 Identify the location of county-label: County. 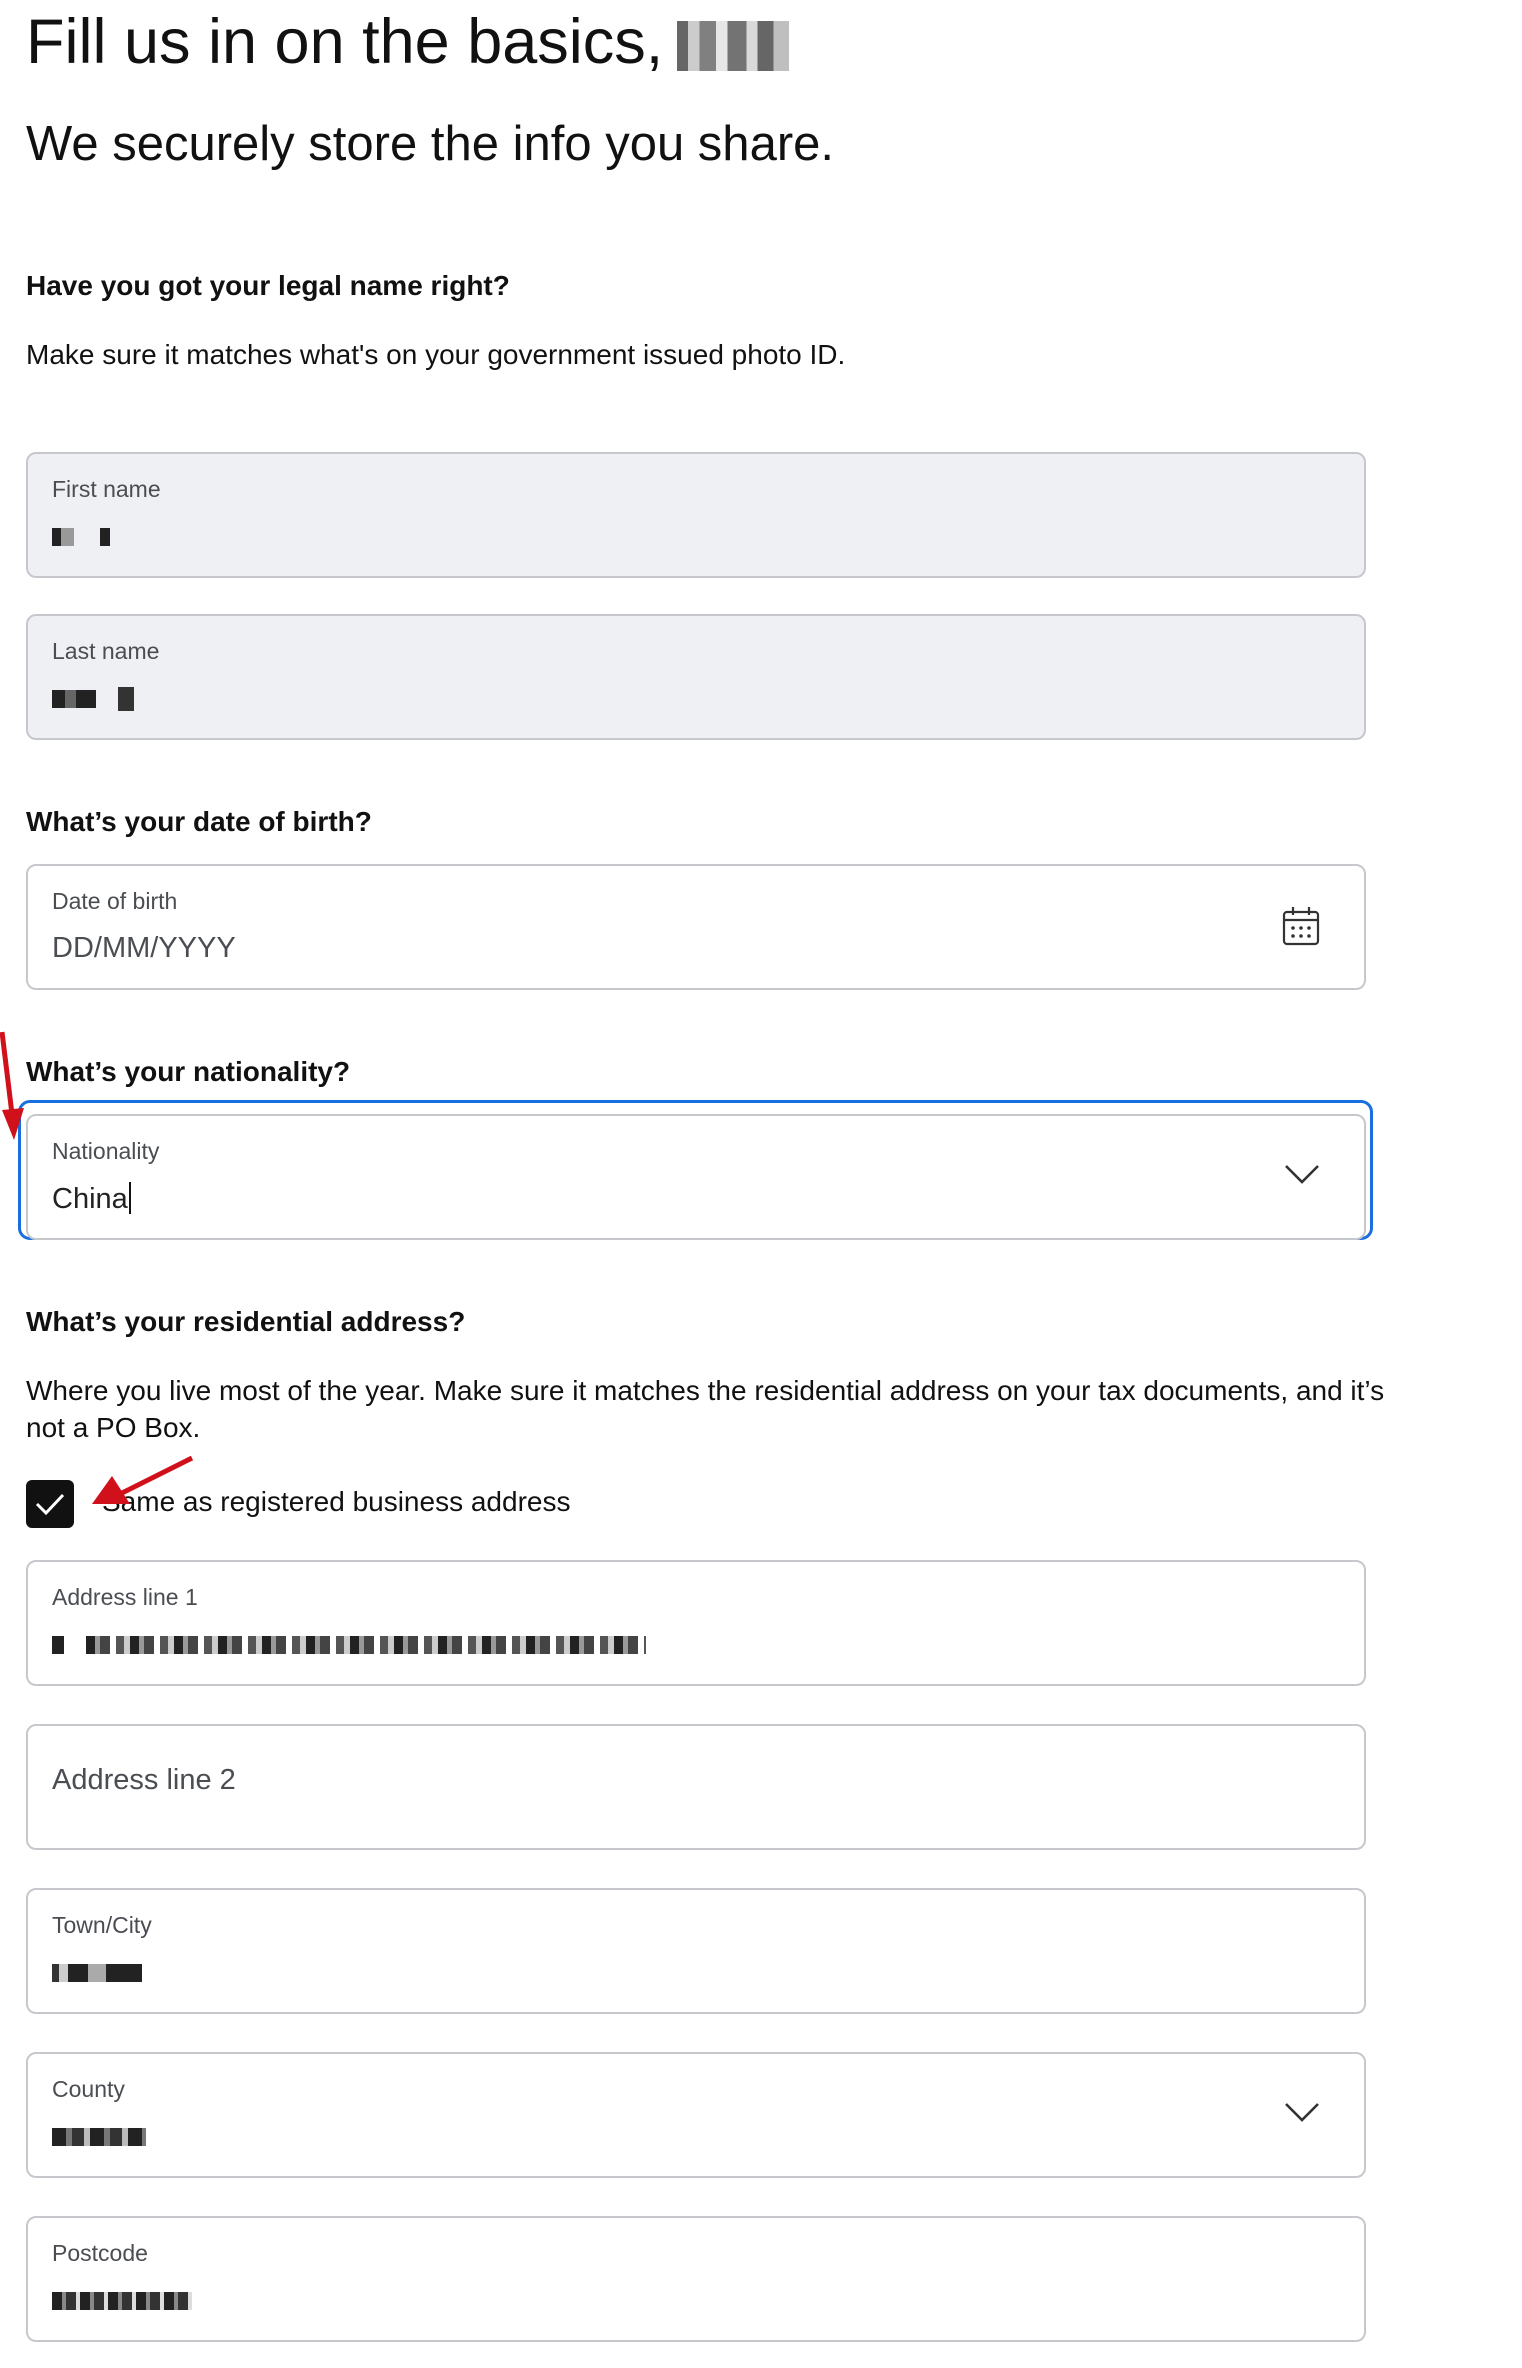
(88, 2089).